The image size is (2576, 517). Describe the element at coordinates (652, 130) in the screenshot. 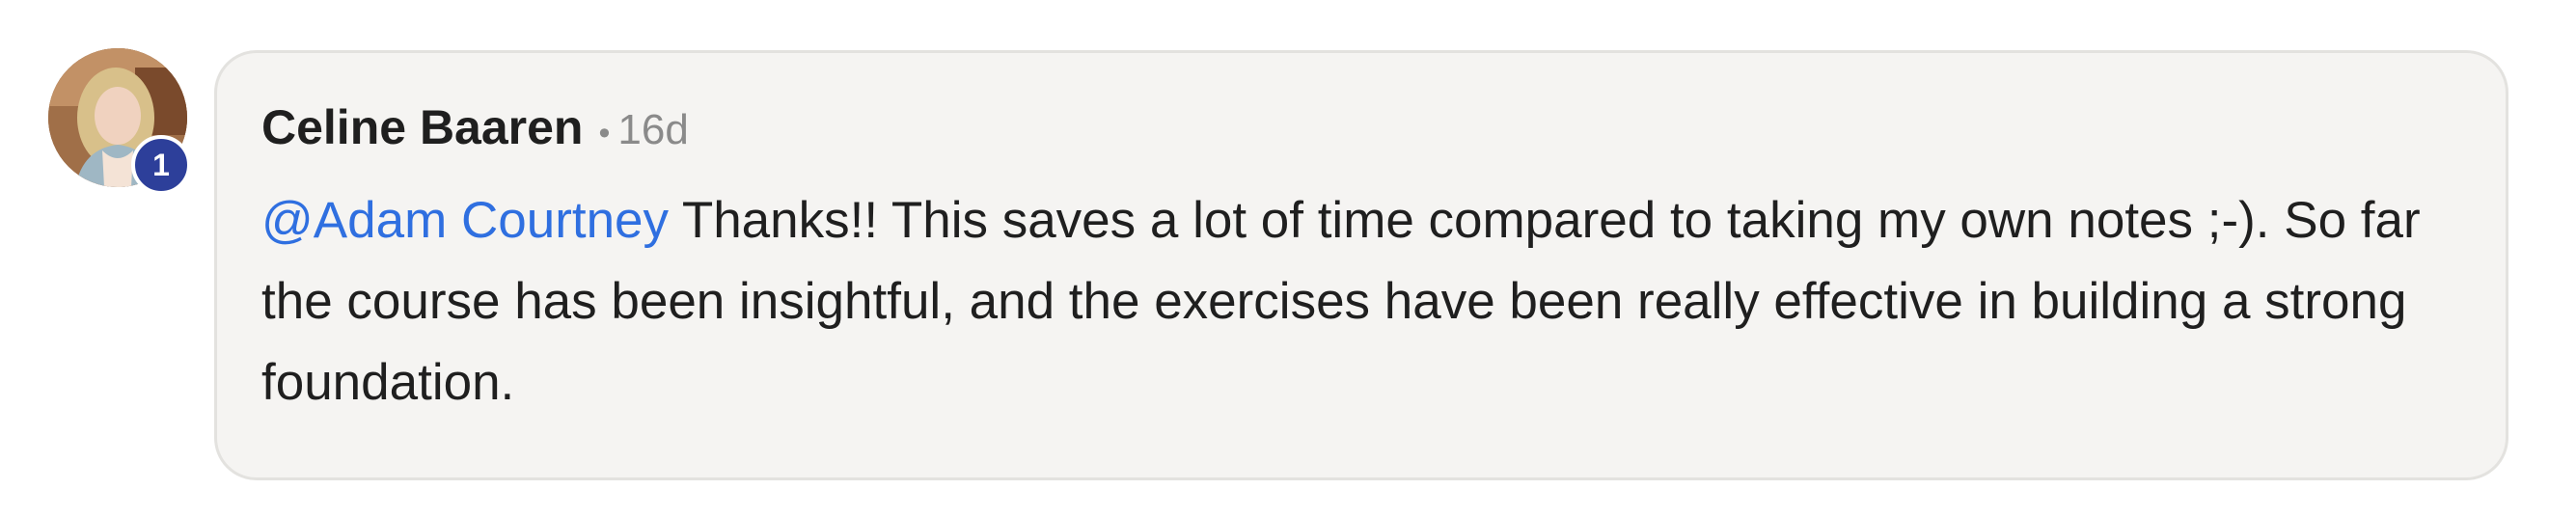

I see `timestamp: 16d` at that location.